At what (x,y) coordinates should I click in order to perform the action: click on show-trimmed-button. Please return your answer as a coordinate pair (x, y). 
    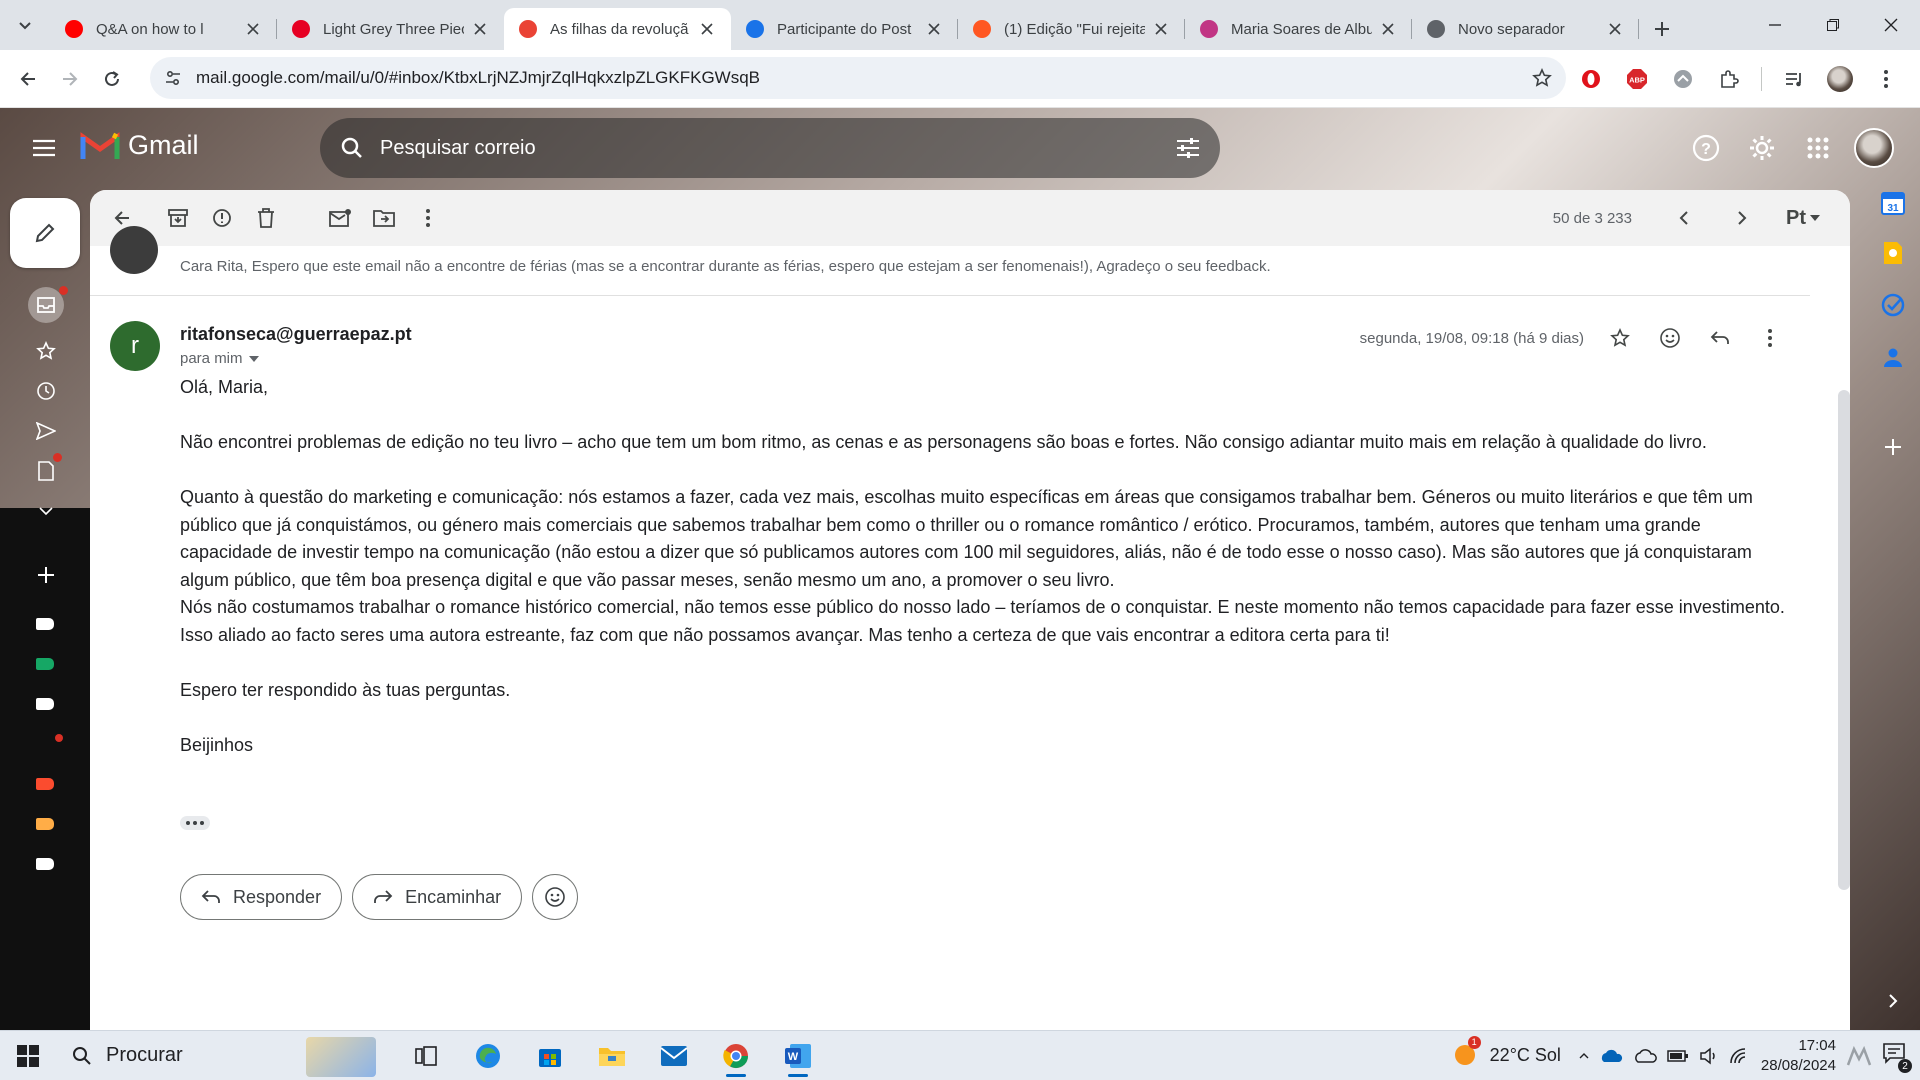
    Looking at the image, I should click on (195, 823).